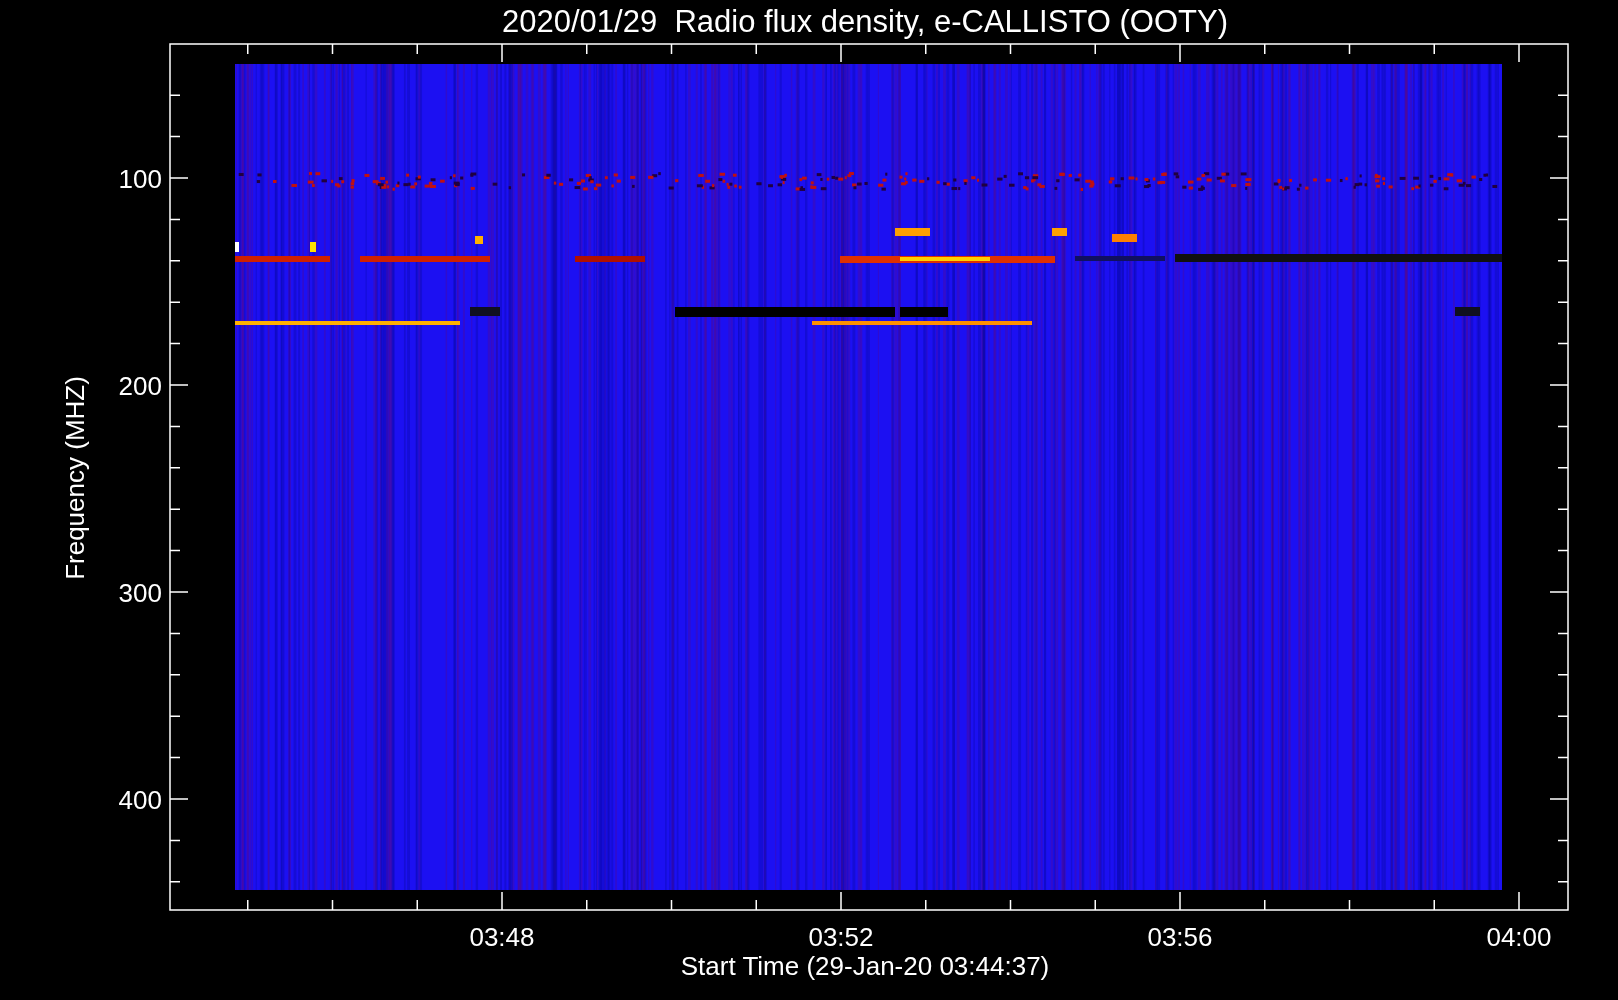 This screenshot has height=1000, width=1618. I want to click on tick-label: 04:00, so click(1519, 937).